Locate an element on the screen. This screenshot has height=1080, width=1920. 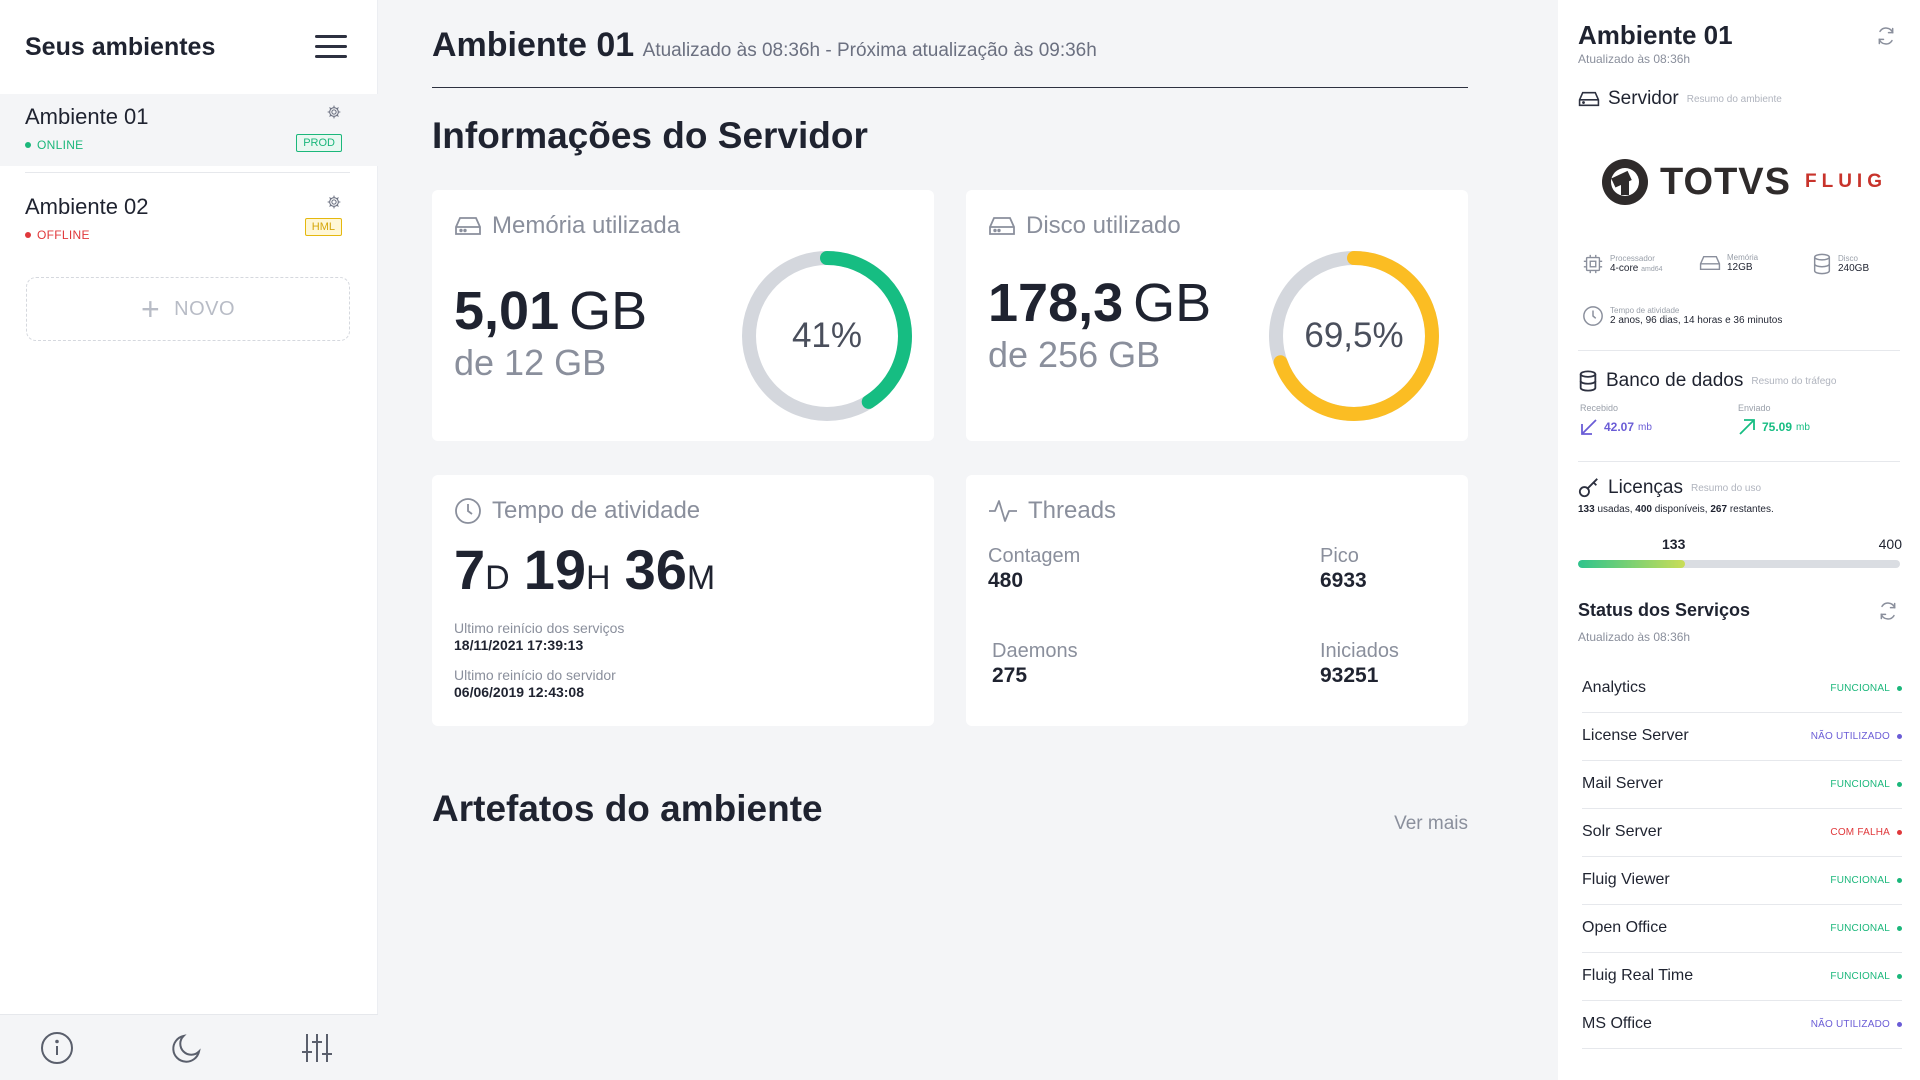
disk-spec-label: Disco is located at coordinates (1848, 258).